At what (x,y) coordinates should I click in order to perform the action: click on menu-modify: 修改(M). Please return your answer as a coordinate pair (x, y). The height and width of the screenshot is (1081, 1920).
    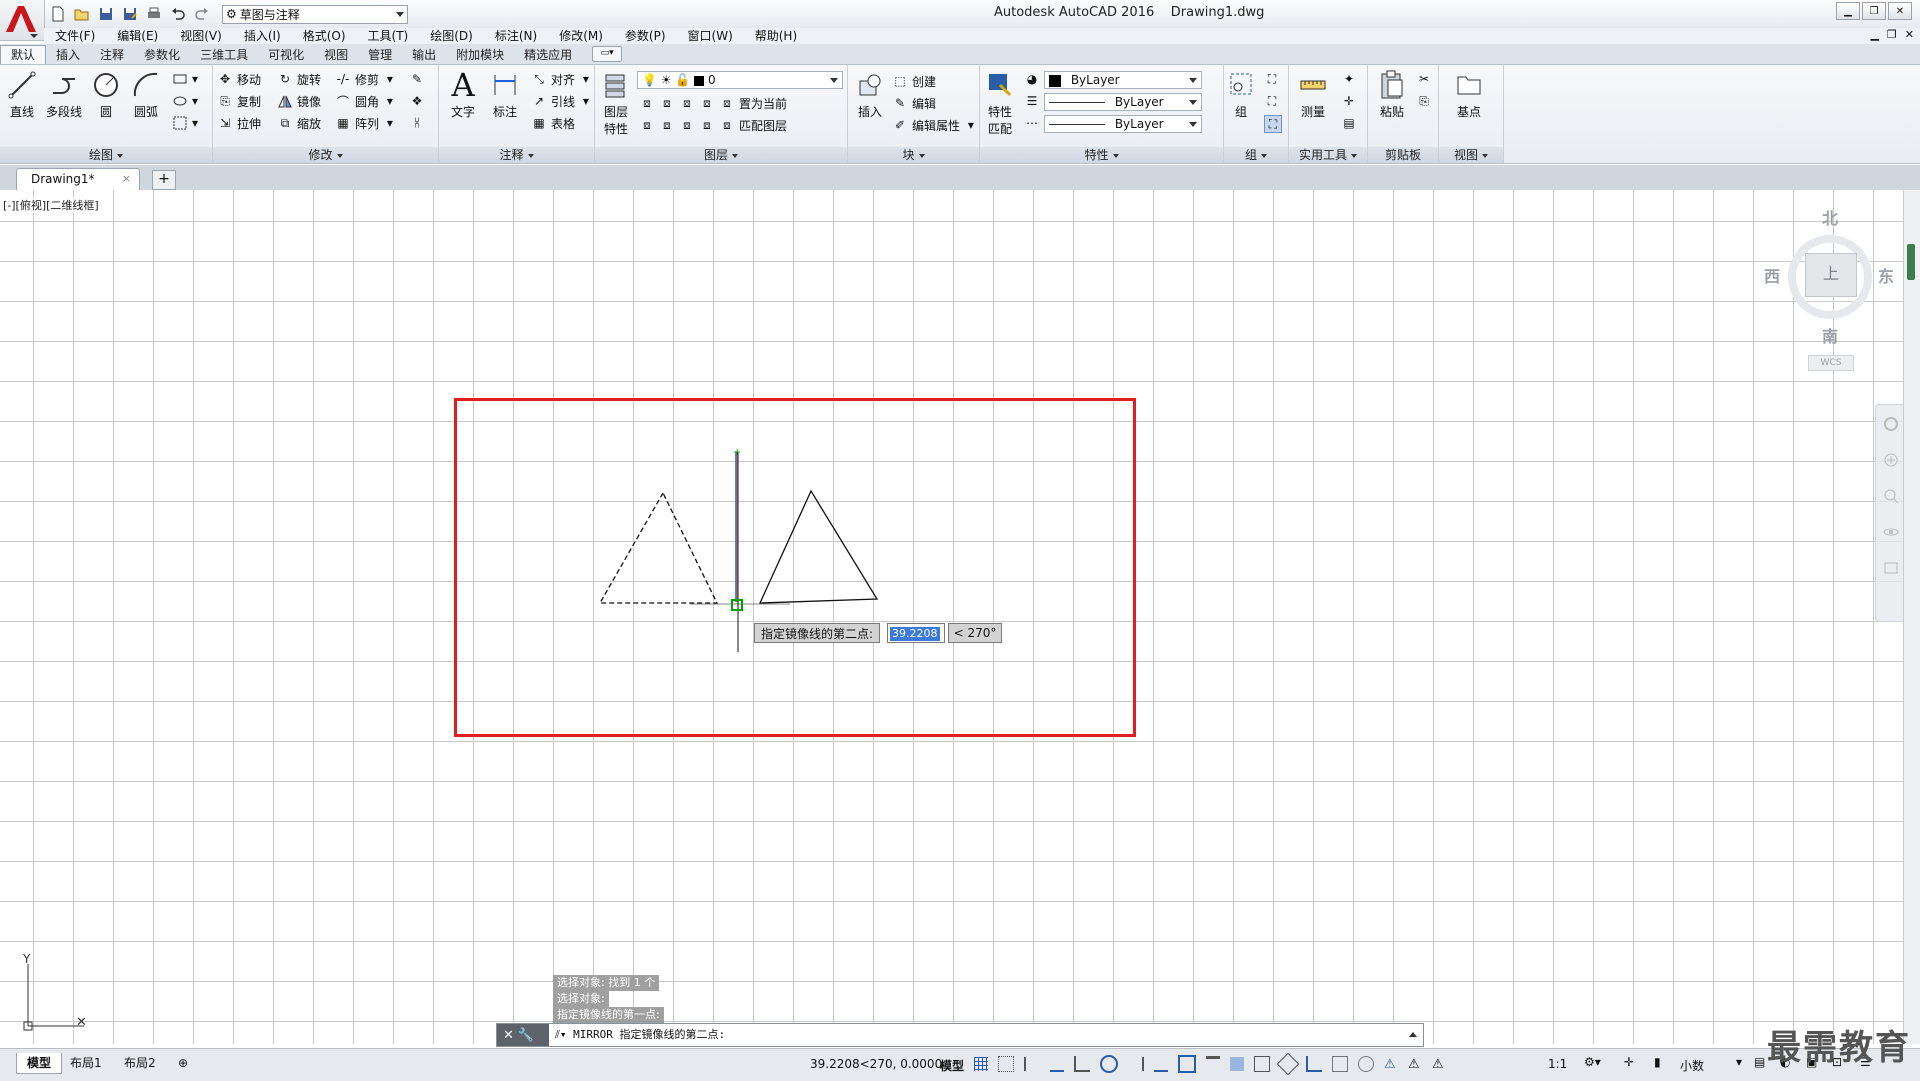
    Looking at the image, I should click on (581, 36).